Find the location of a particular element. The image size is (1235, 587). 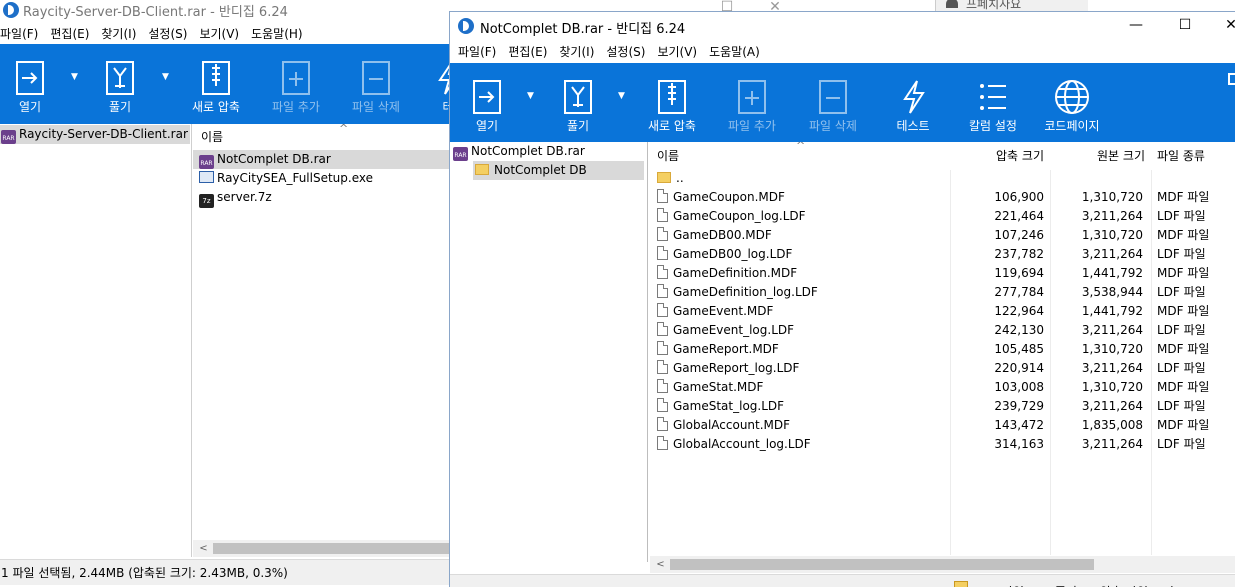

original-size: 3,538,944 is located at coordinates (1112, 292).